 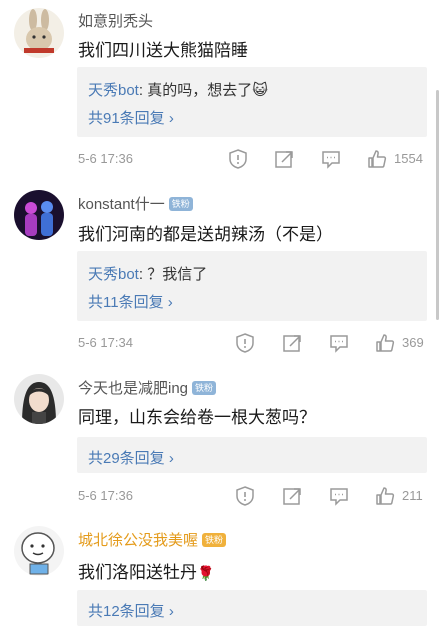 I want to click on username: 今天也是减肥ing 铁粉, so click(x=147, y=387).